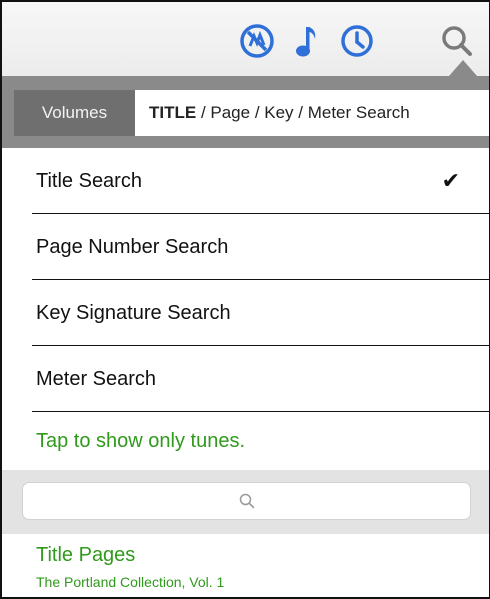  I want to click on tab-volumes: Volumes, so click(74, 113).